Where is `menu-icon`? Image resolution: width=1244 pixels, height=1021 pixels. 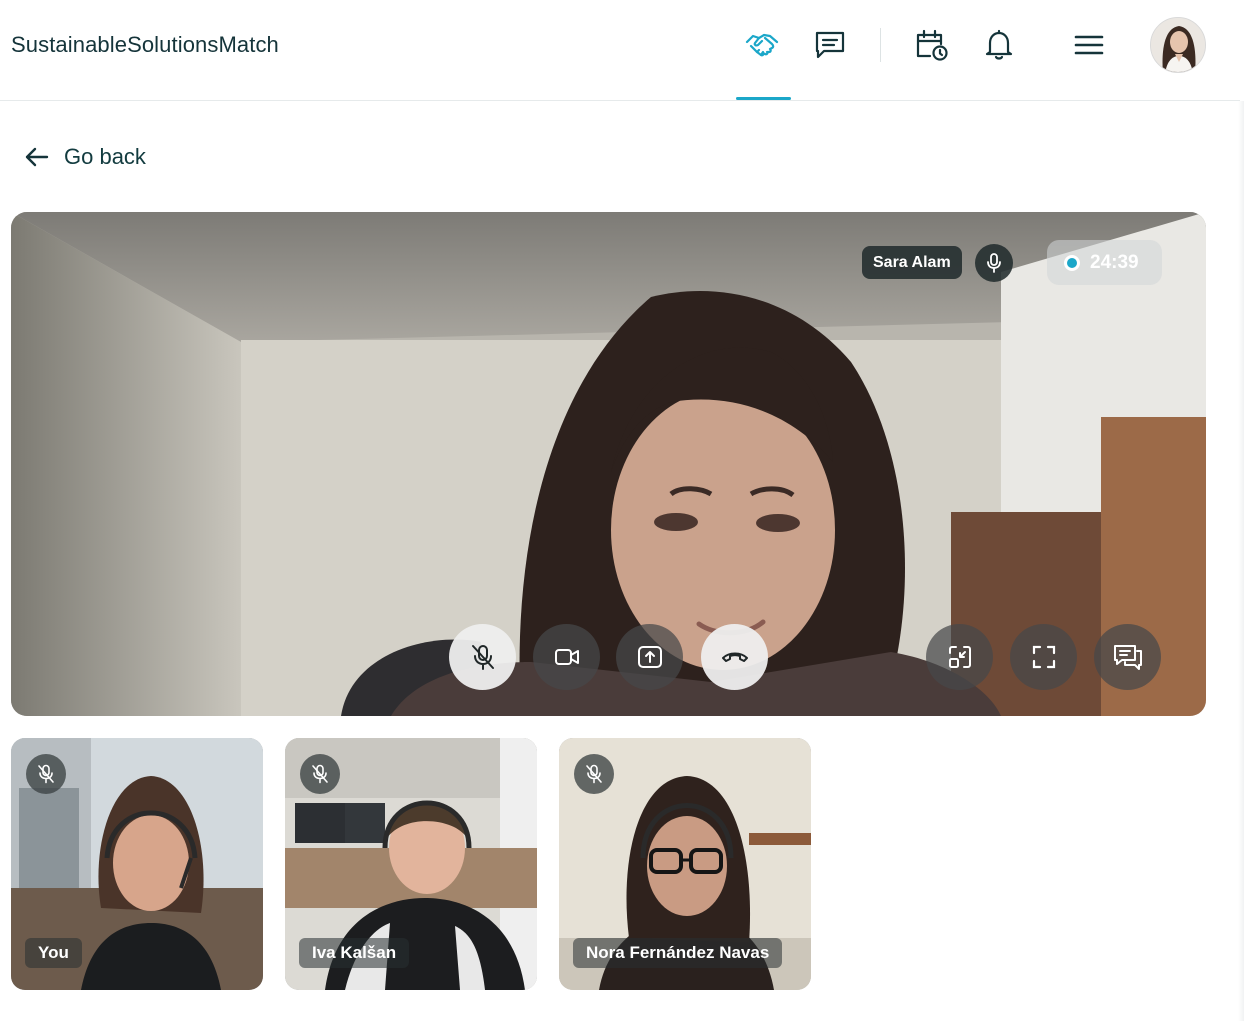 menu-icon is located at coordinates (1089, 45).